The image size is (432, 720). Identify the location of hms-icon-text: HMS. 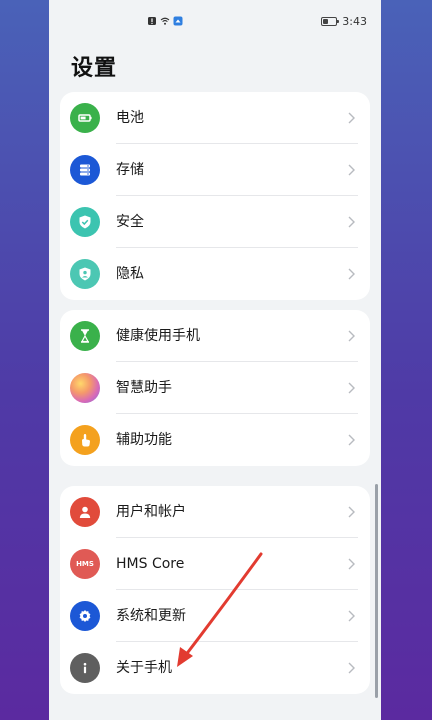
(85, 564).